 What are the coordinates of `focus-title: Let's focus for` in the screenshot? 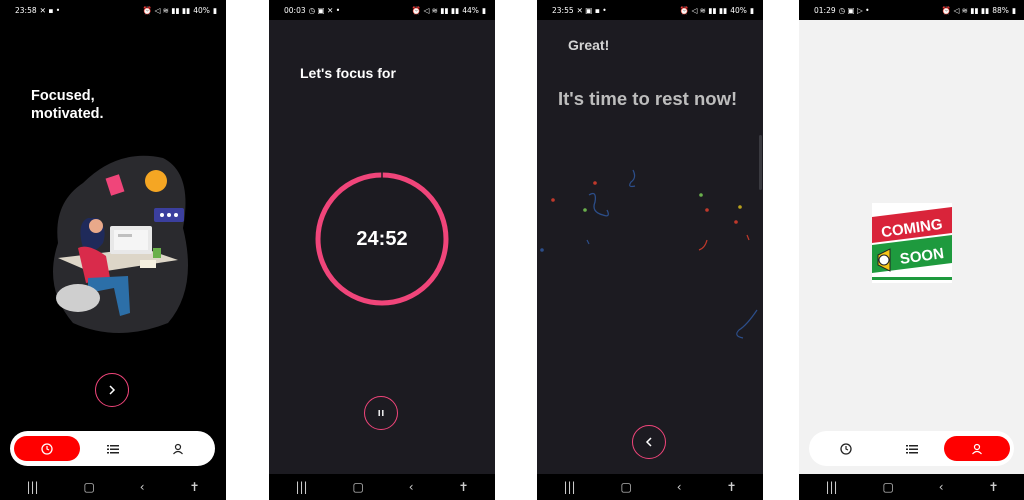 It's located at (348, 73).